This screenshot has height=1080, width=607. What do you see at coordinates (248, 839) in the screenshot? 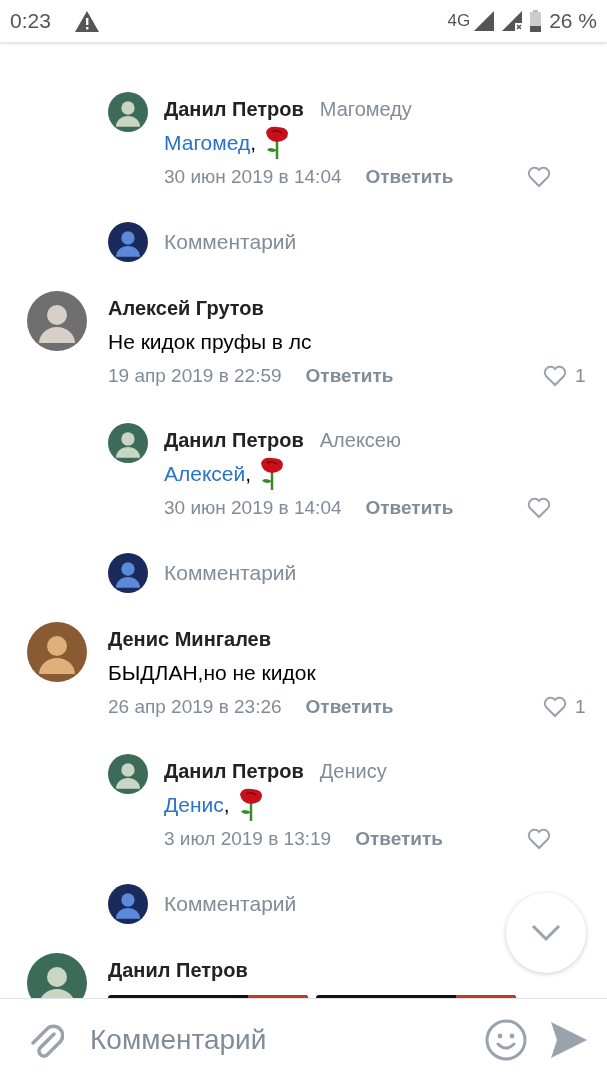
I see `comment-date: 3 июл 2019 в 13:19` at bounding box center [248, 839].